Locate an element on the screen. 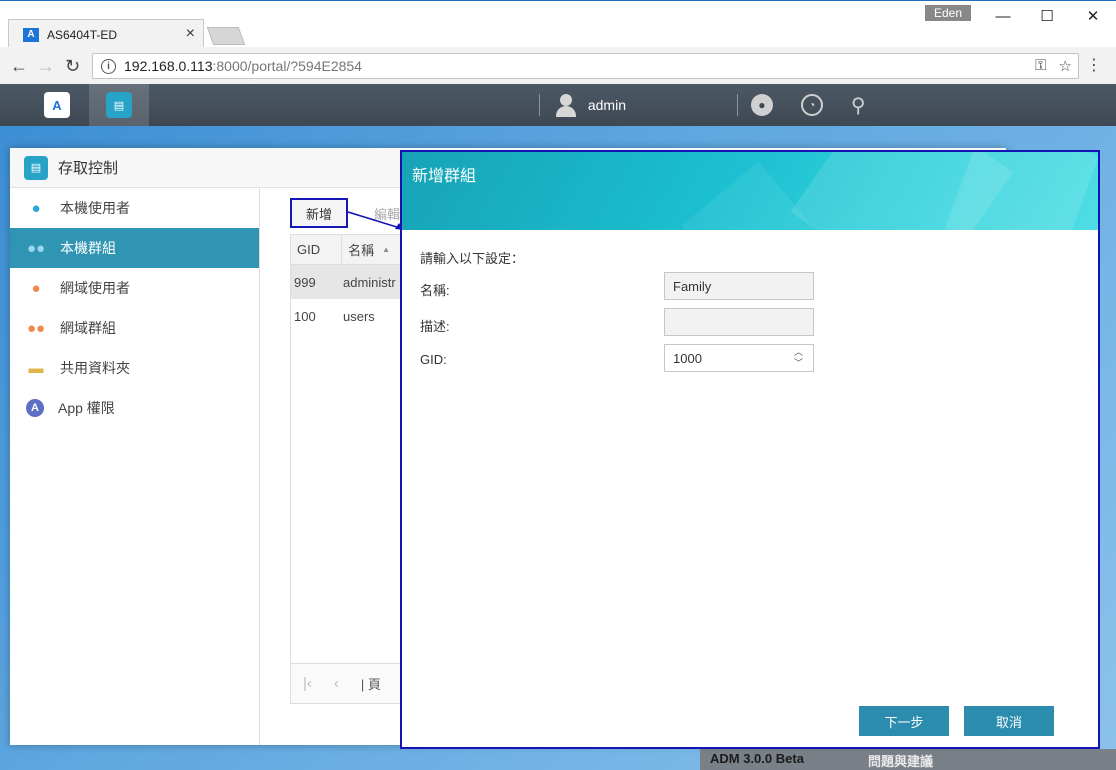 The height and width of the screenshot is (770, 1116). feedback-text: 問題與建議 is located at coordinates (900, 760).